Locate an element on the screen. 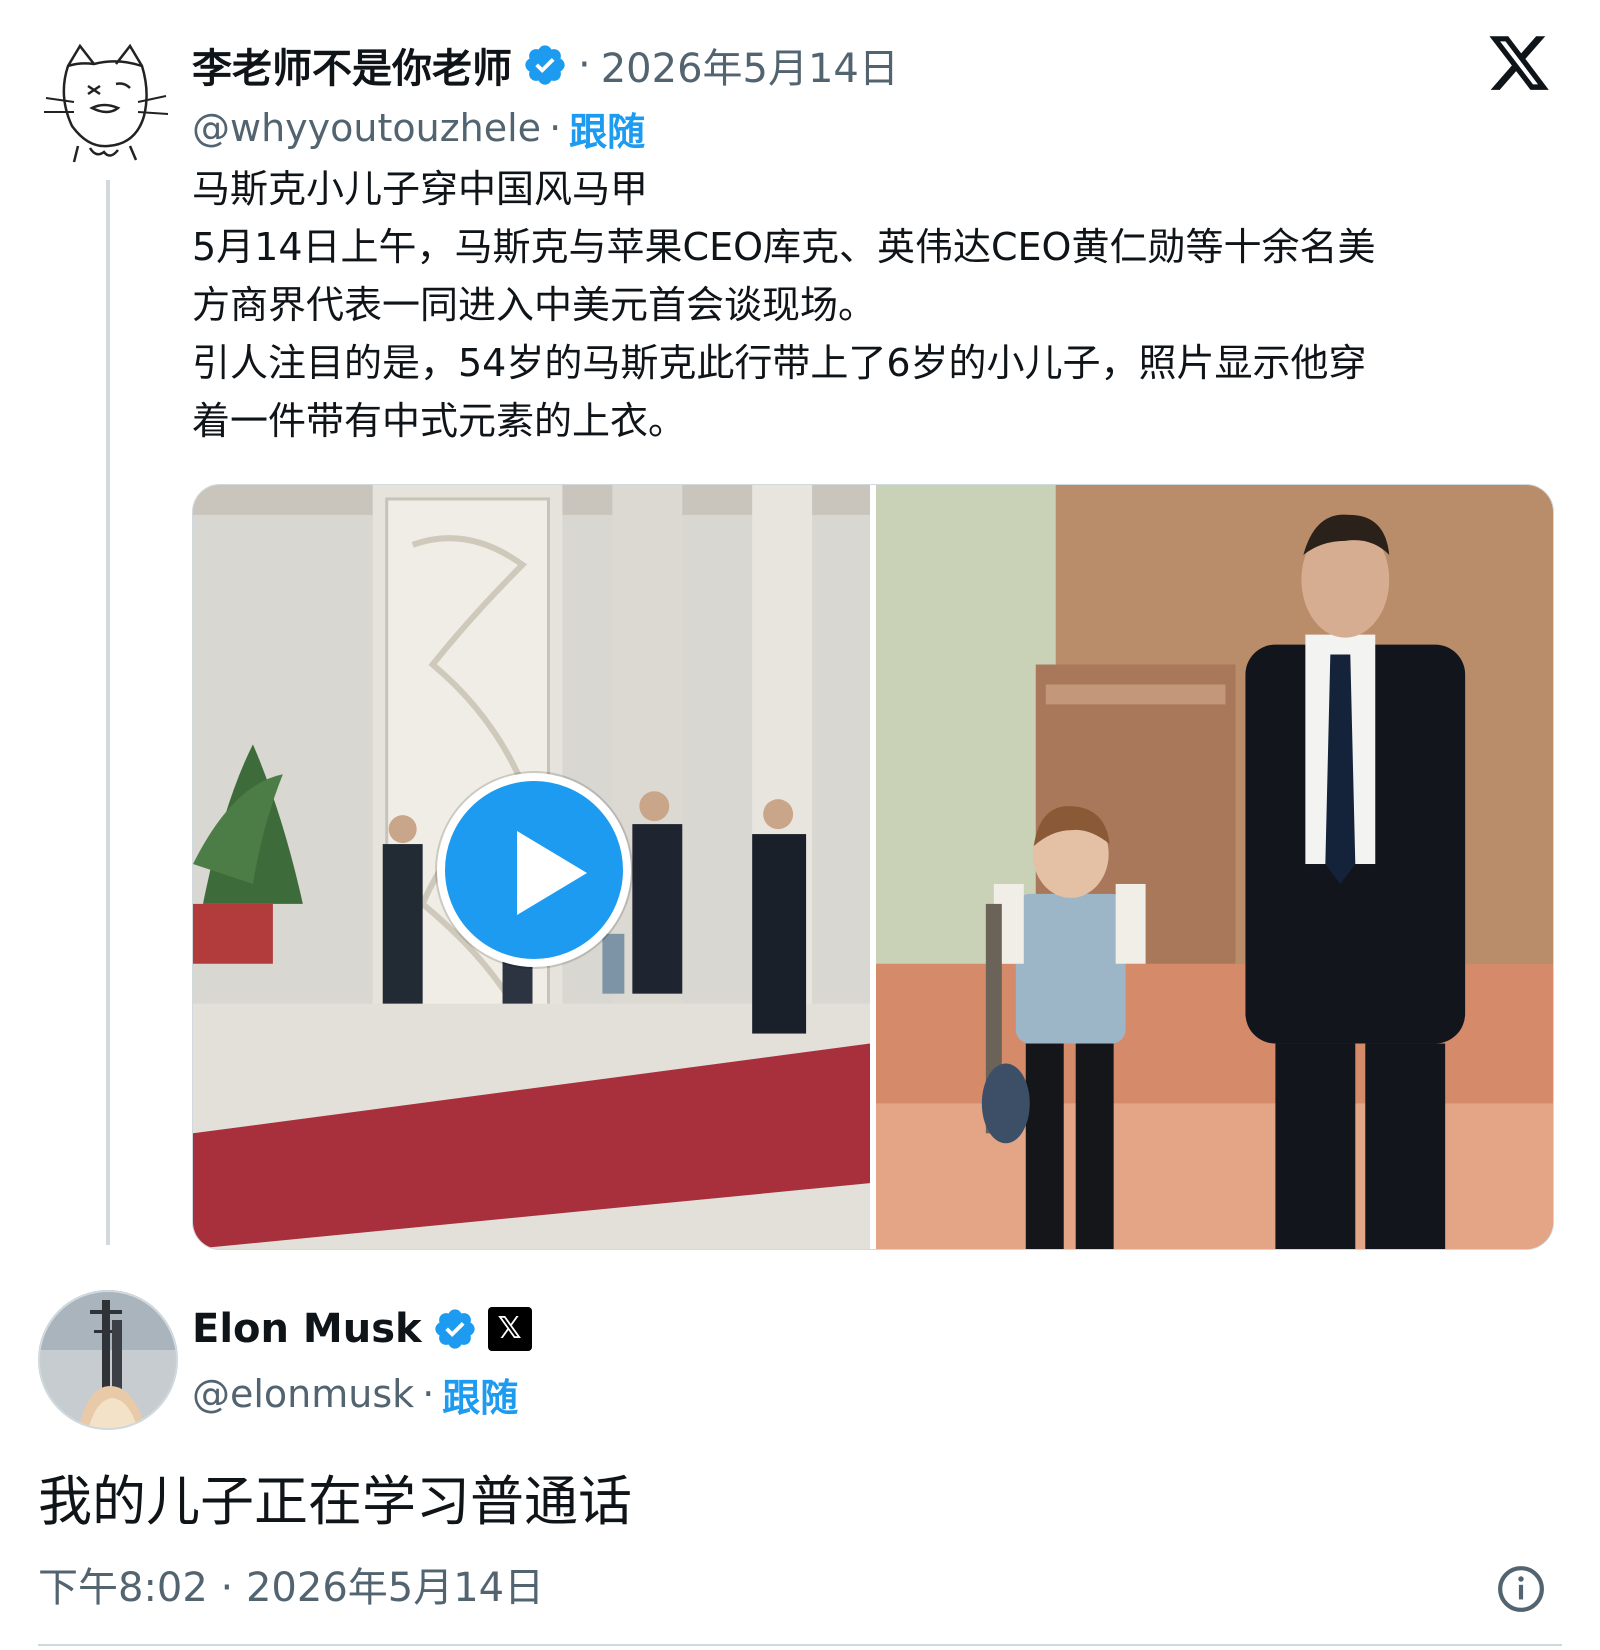 This screenshot has width=1600, height=1650. quoted-text-line: 着一件带有中式元素的上衣。 is located at coordinates (439, 421).